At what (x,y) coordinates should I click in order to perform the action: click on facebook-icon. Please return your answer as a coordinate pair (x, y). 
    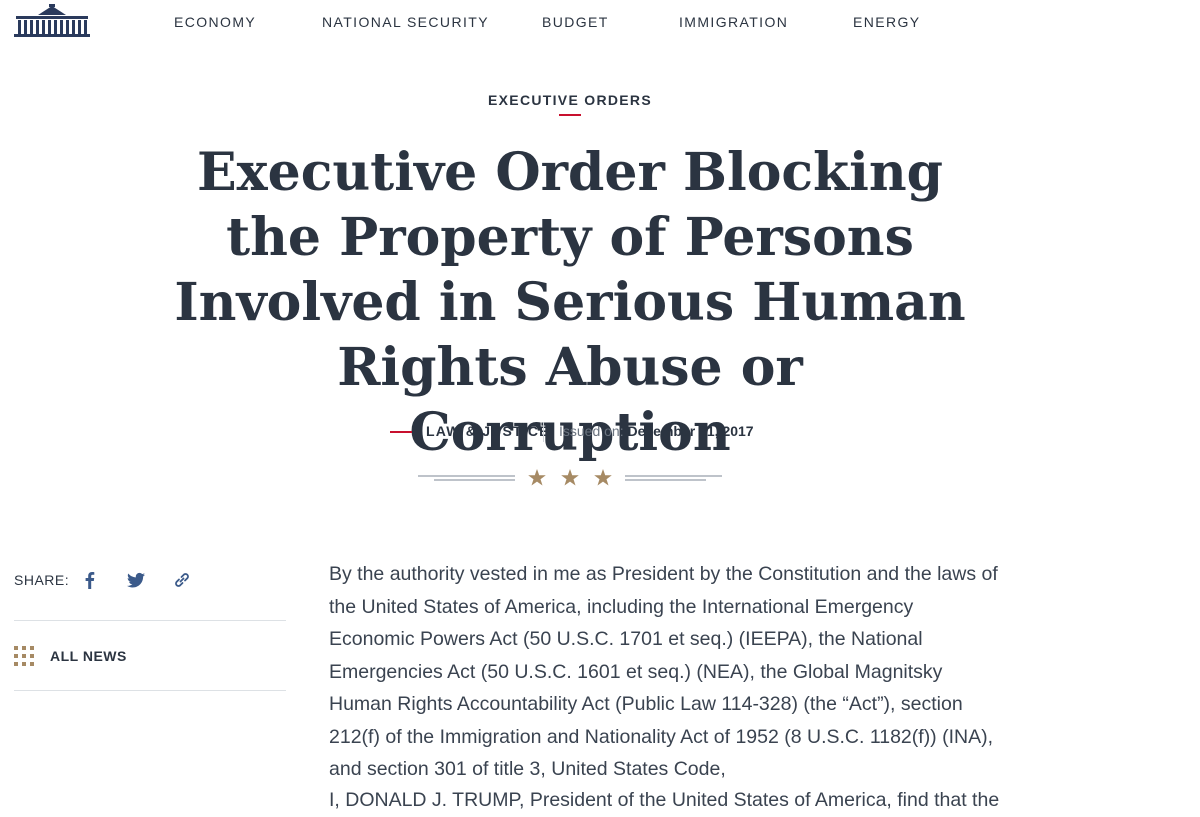
    Looking at the image, I should click on (90, 580).